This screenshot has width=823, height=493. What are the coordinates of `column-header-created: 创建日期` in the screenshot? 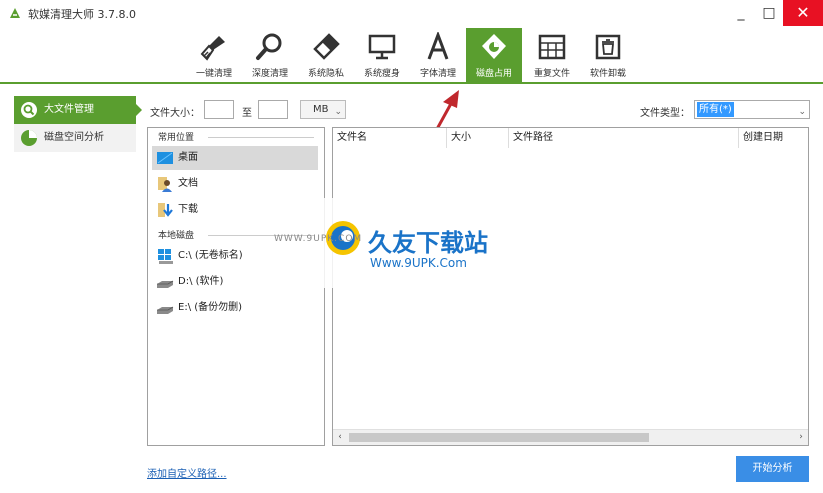 It's located at (773, 138).